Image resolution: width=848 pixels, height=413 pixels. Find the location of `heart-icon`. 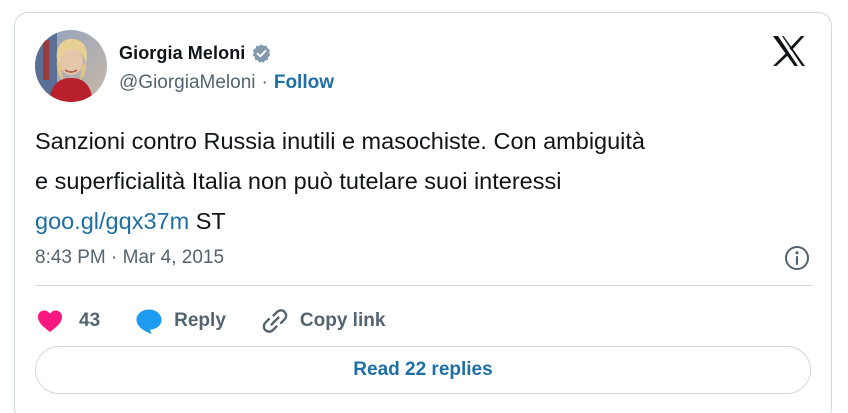

heart-icon is located at coordinates (50, 321).